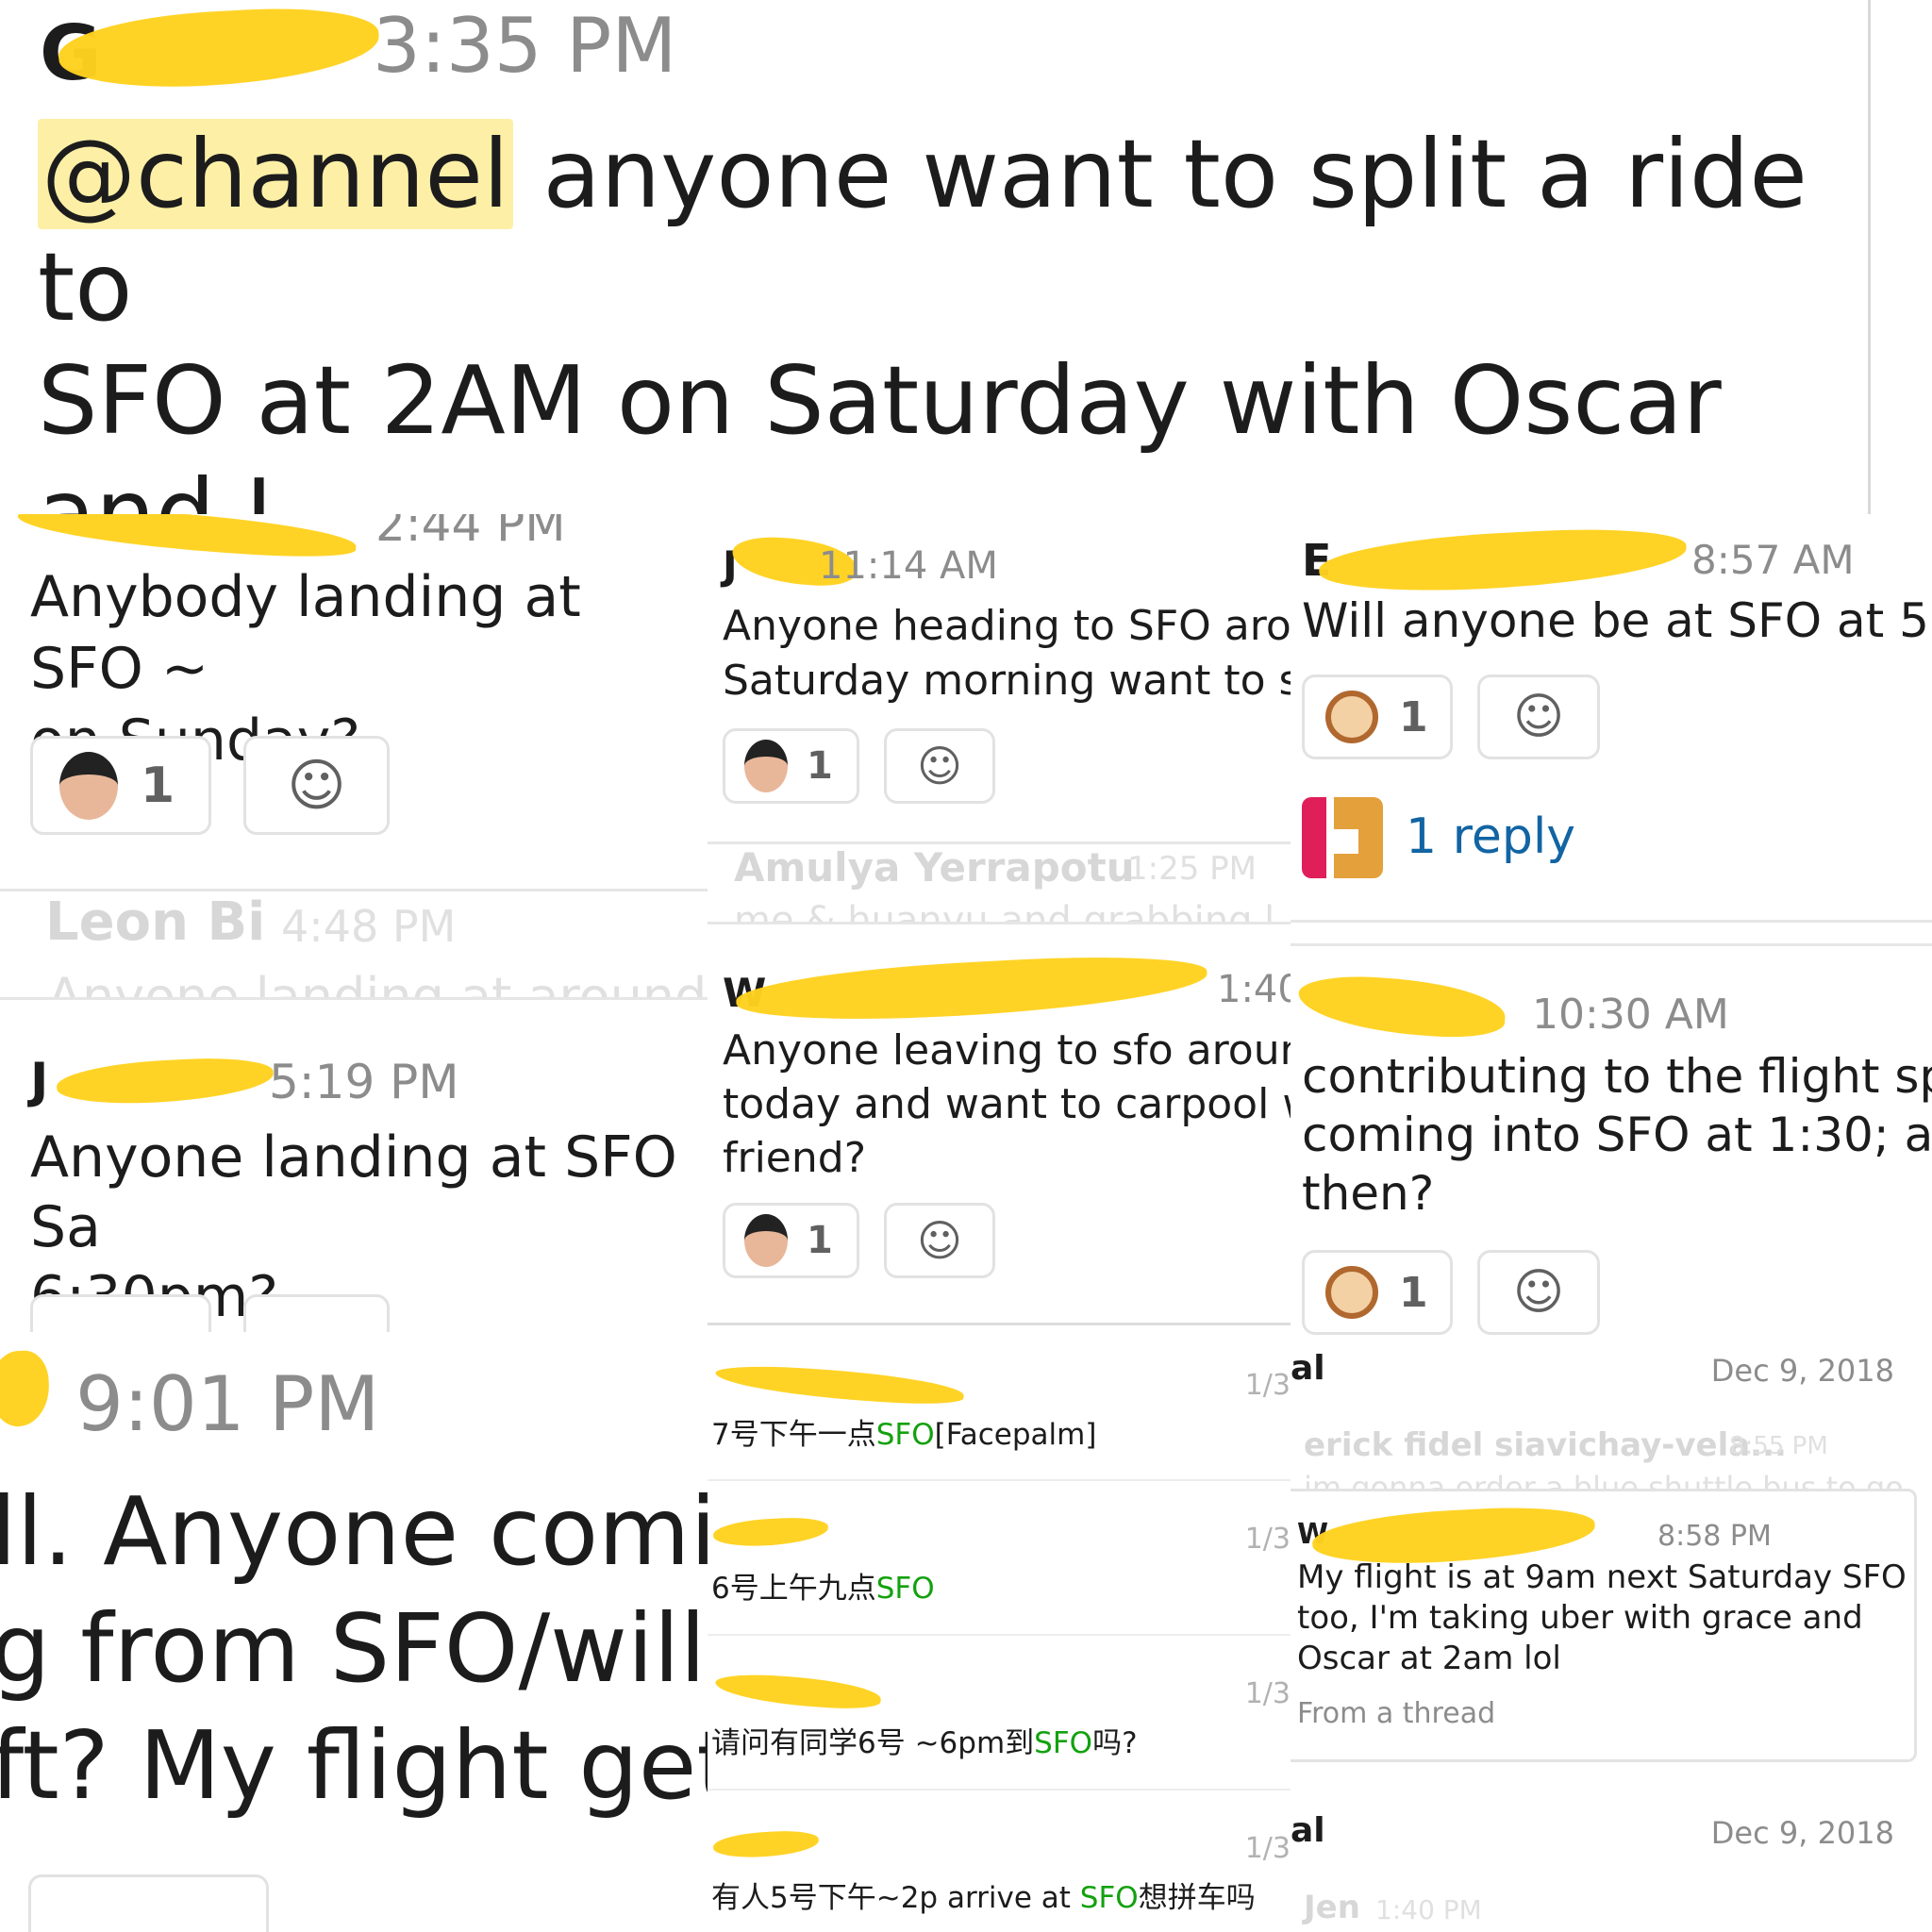 Image resolution: width=1932 pixels, height=1932 pixels. I want to click on text-segment: 想拼车吗, so click(1197, 1898).